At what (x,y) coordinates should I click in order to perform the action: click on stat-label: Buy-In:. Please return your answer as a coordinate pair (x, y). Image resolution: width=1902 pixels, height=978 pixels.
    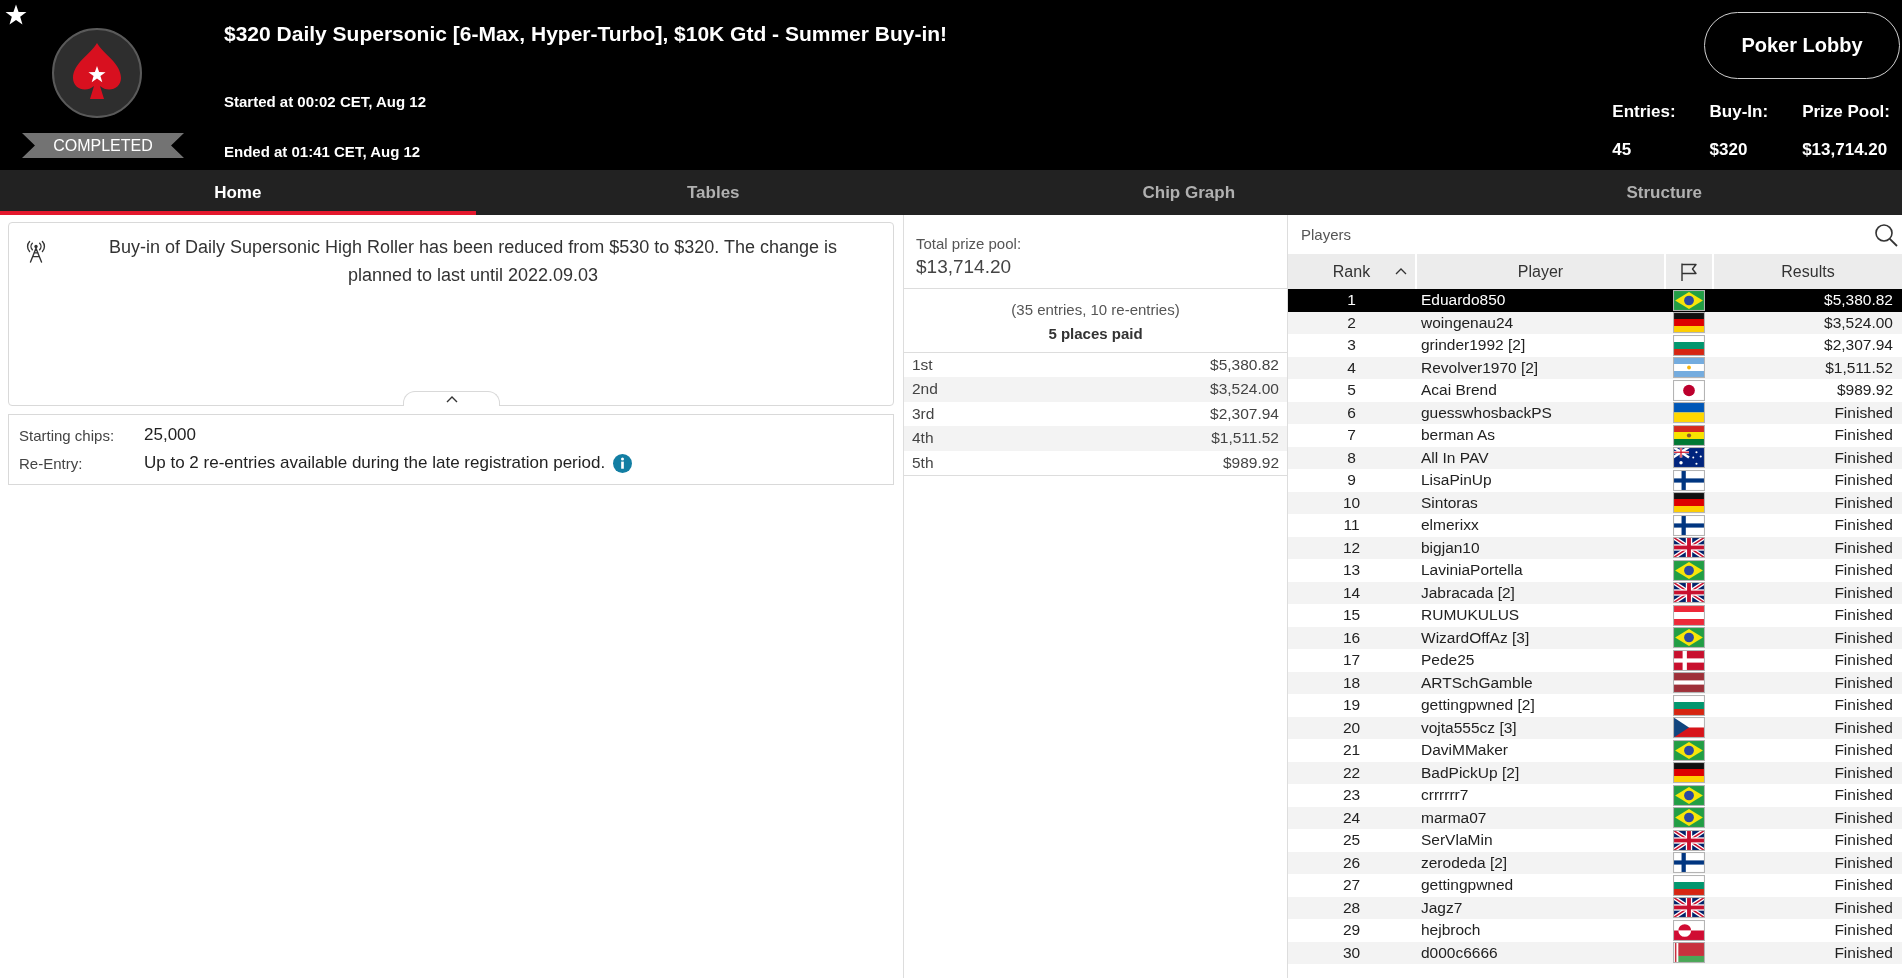
    Looking at the image, I should click on (1739, 112).